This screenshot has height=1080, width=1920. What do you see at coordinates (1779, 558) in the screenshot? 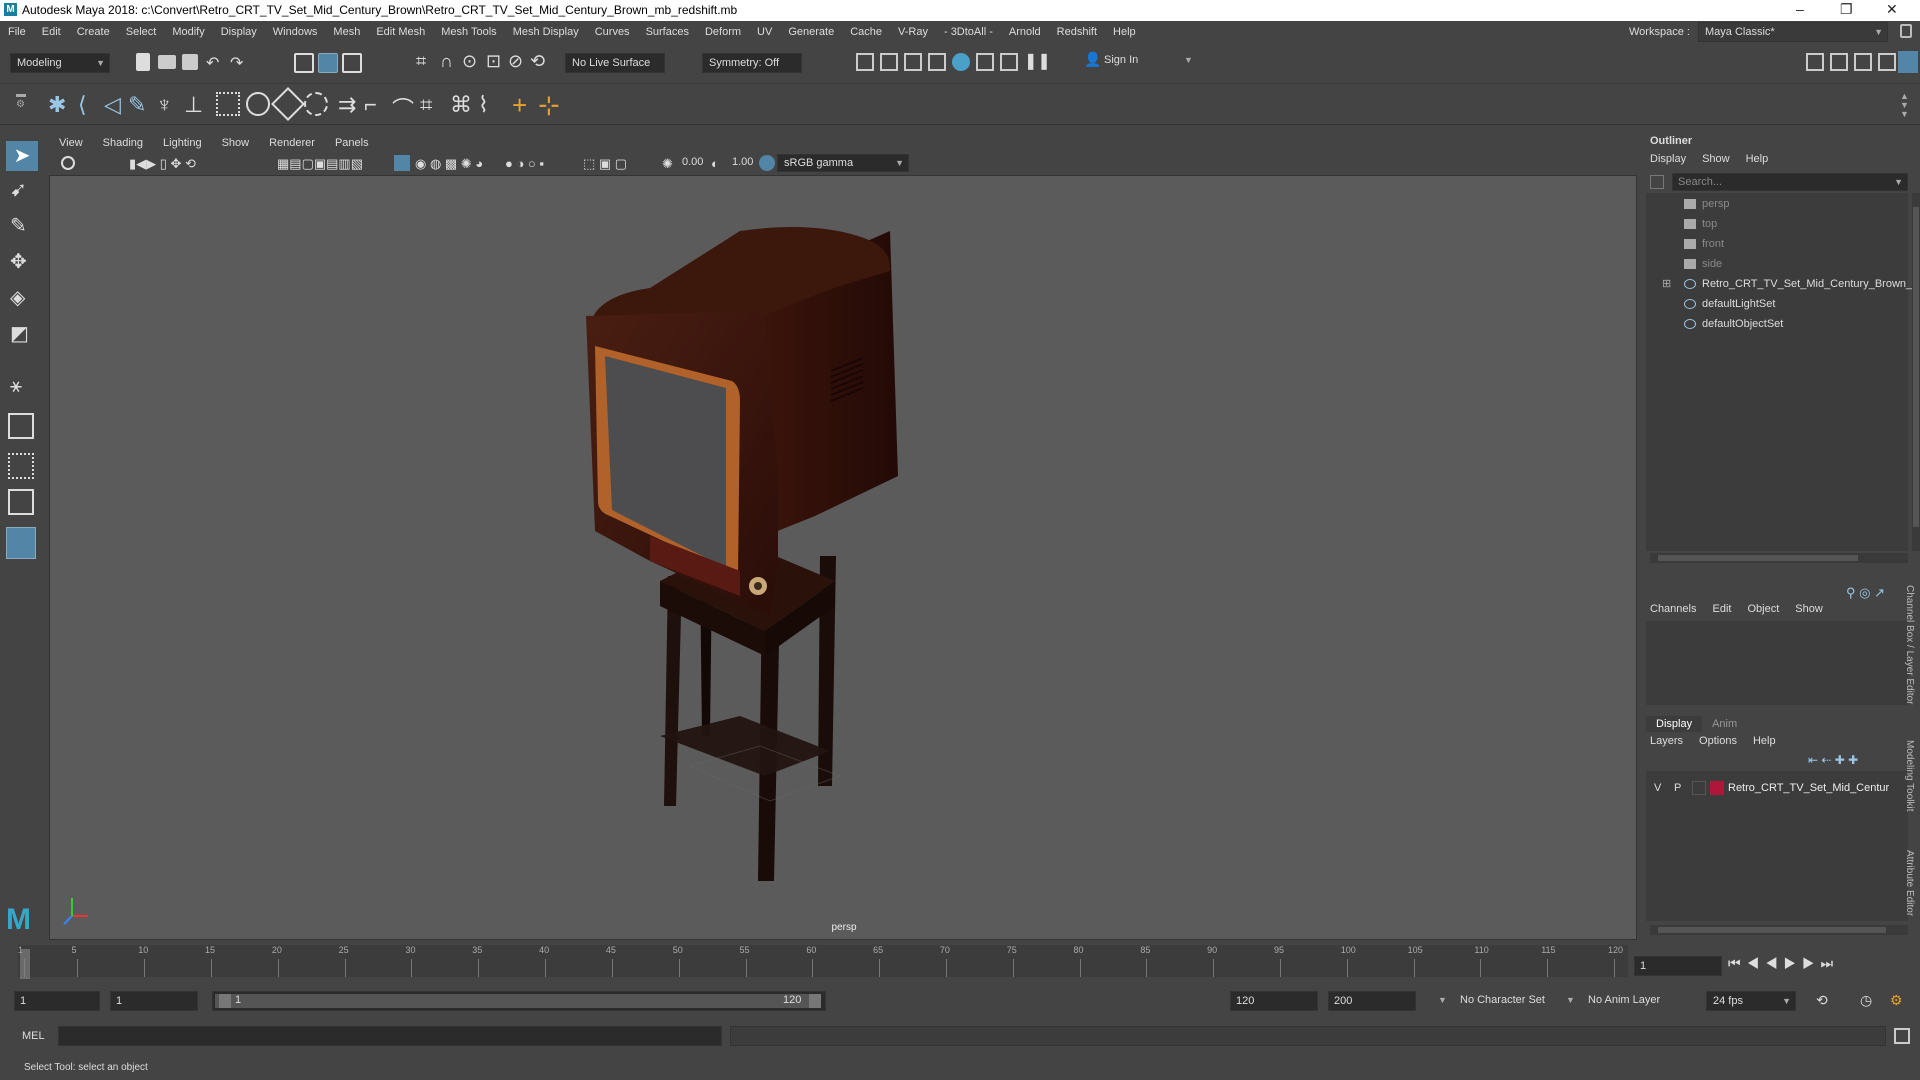
I see `outliner-hscrollbar` at bounding box center [1779, 558].